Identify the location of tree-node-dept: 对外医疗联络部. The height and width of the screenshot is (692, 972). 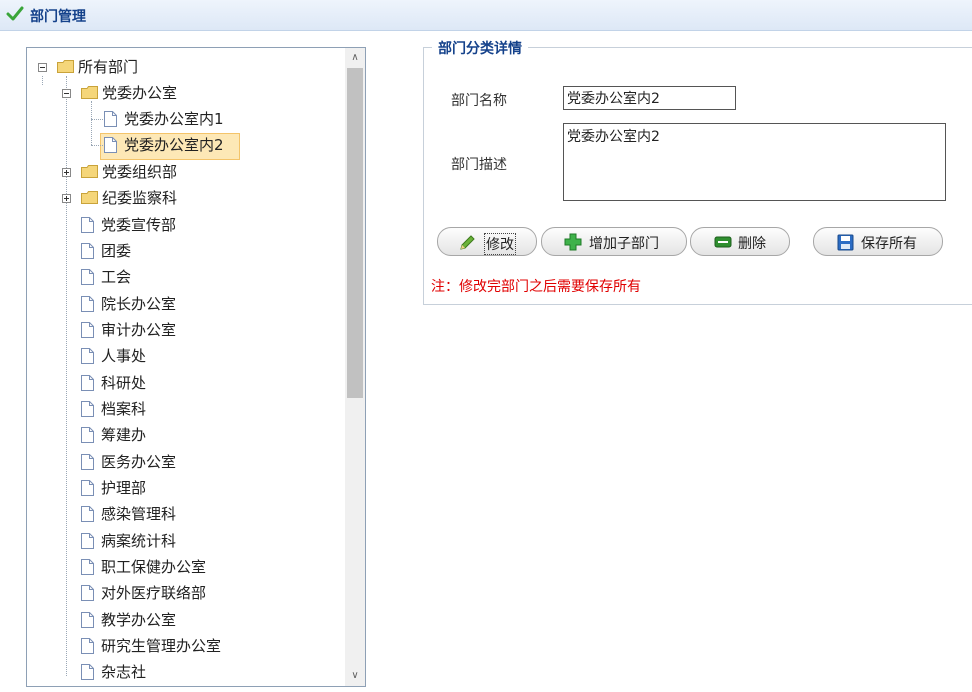
(211, 593).